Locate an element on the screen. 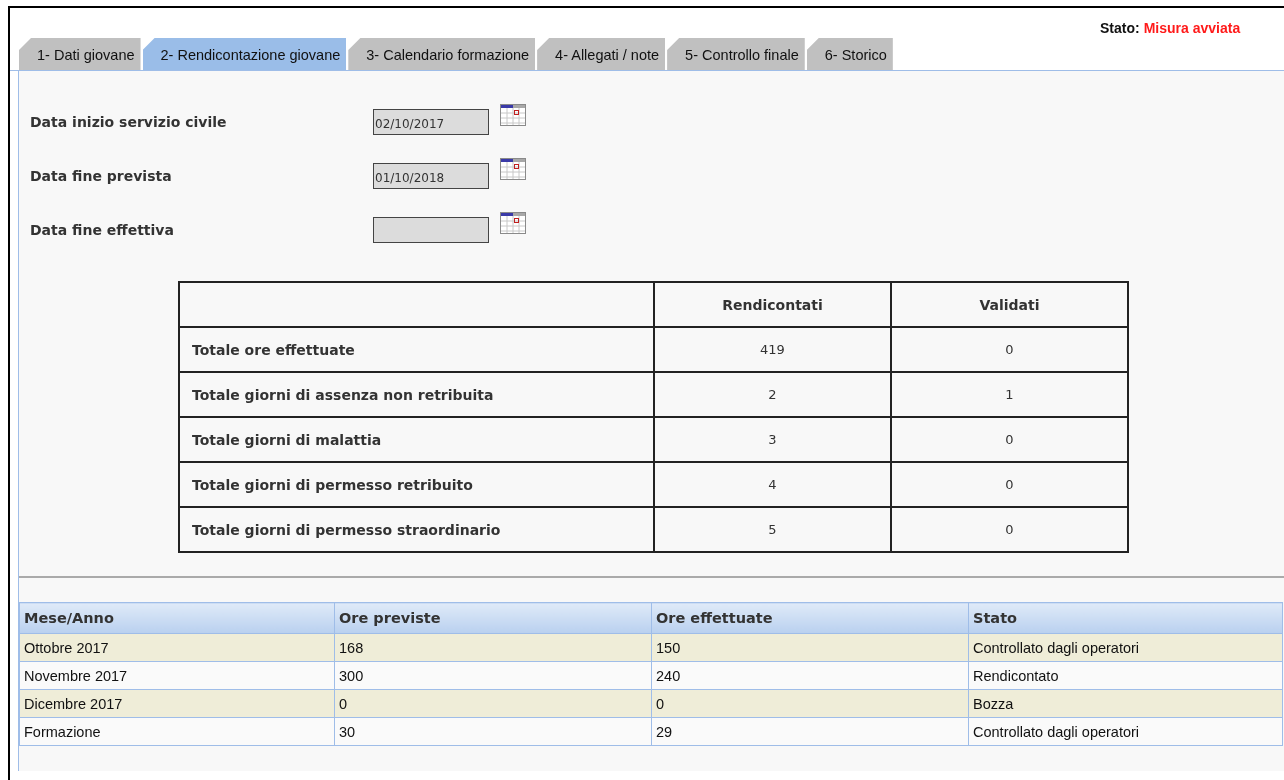 The image size is (1284, 780). row-label: Totale giorni di permesso retribuito is located at coordinates (416, 484).